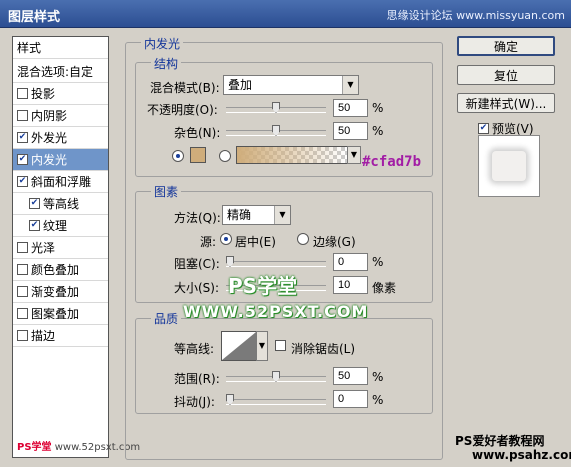 Image resolution: width=571 pixels, height=467 pixels. Describe the element at coordinates (60, 116) in the screenshot. I see `style-item: 内阴影` at that location.